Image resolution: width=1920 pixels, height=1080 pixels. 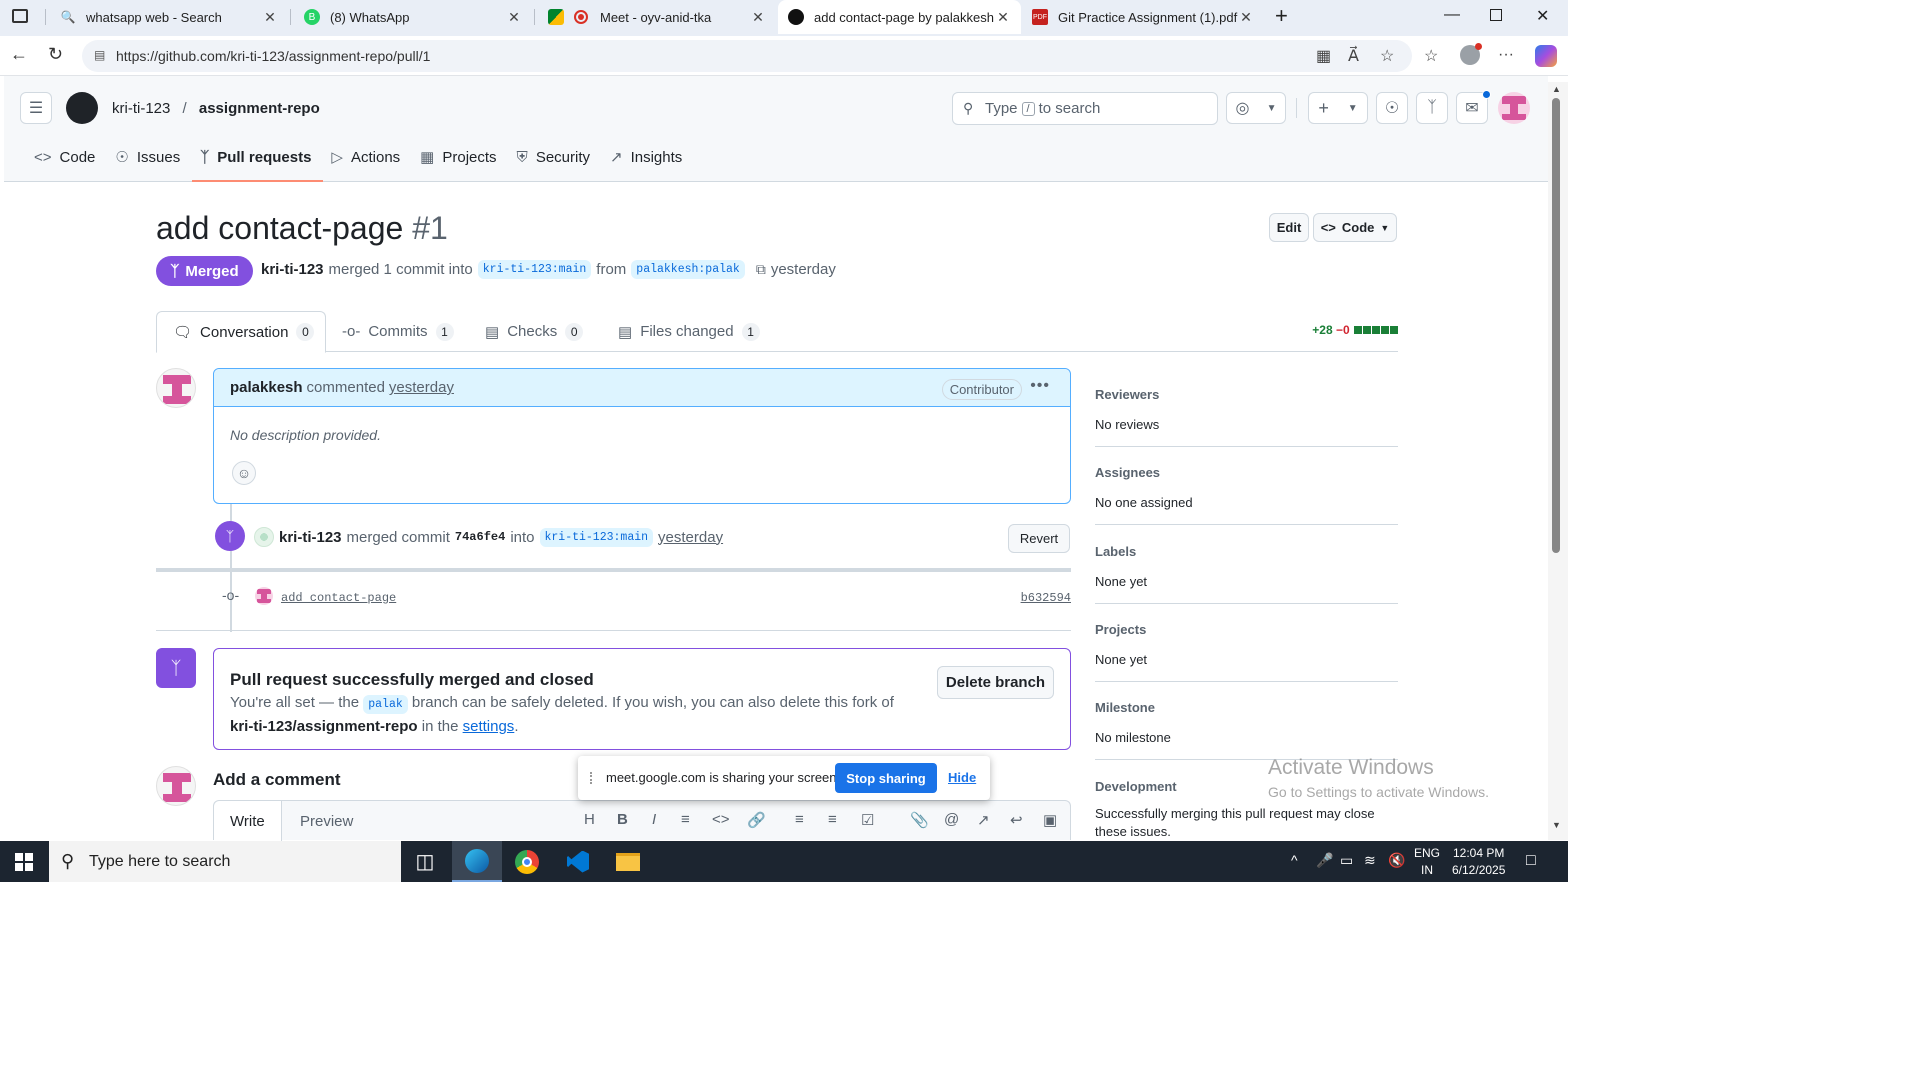 What do you see at coordinates (1506, 55) in the screenshot?
I see `more-options-icon: ···` at bounding box center [1506, 55].